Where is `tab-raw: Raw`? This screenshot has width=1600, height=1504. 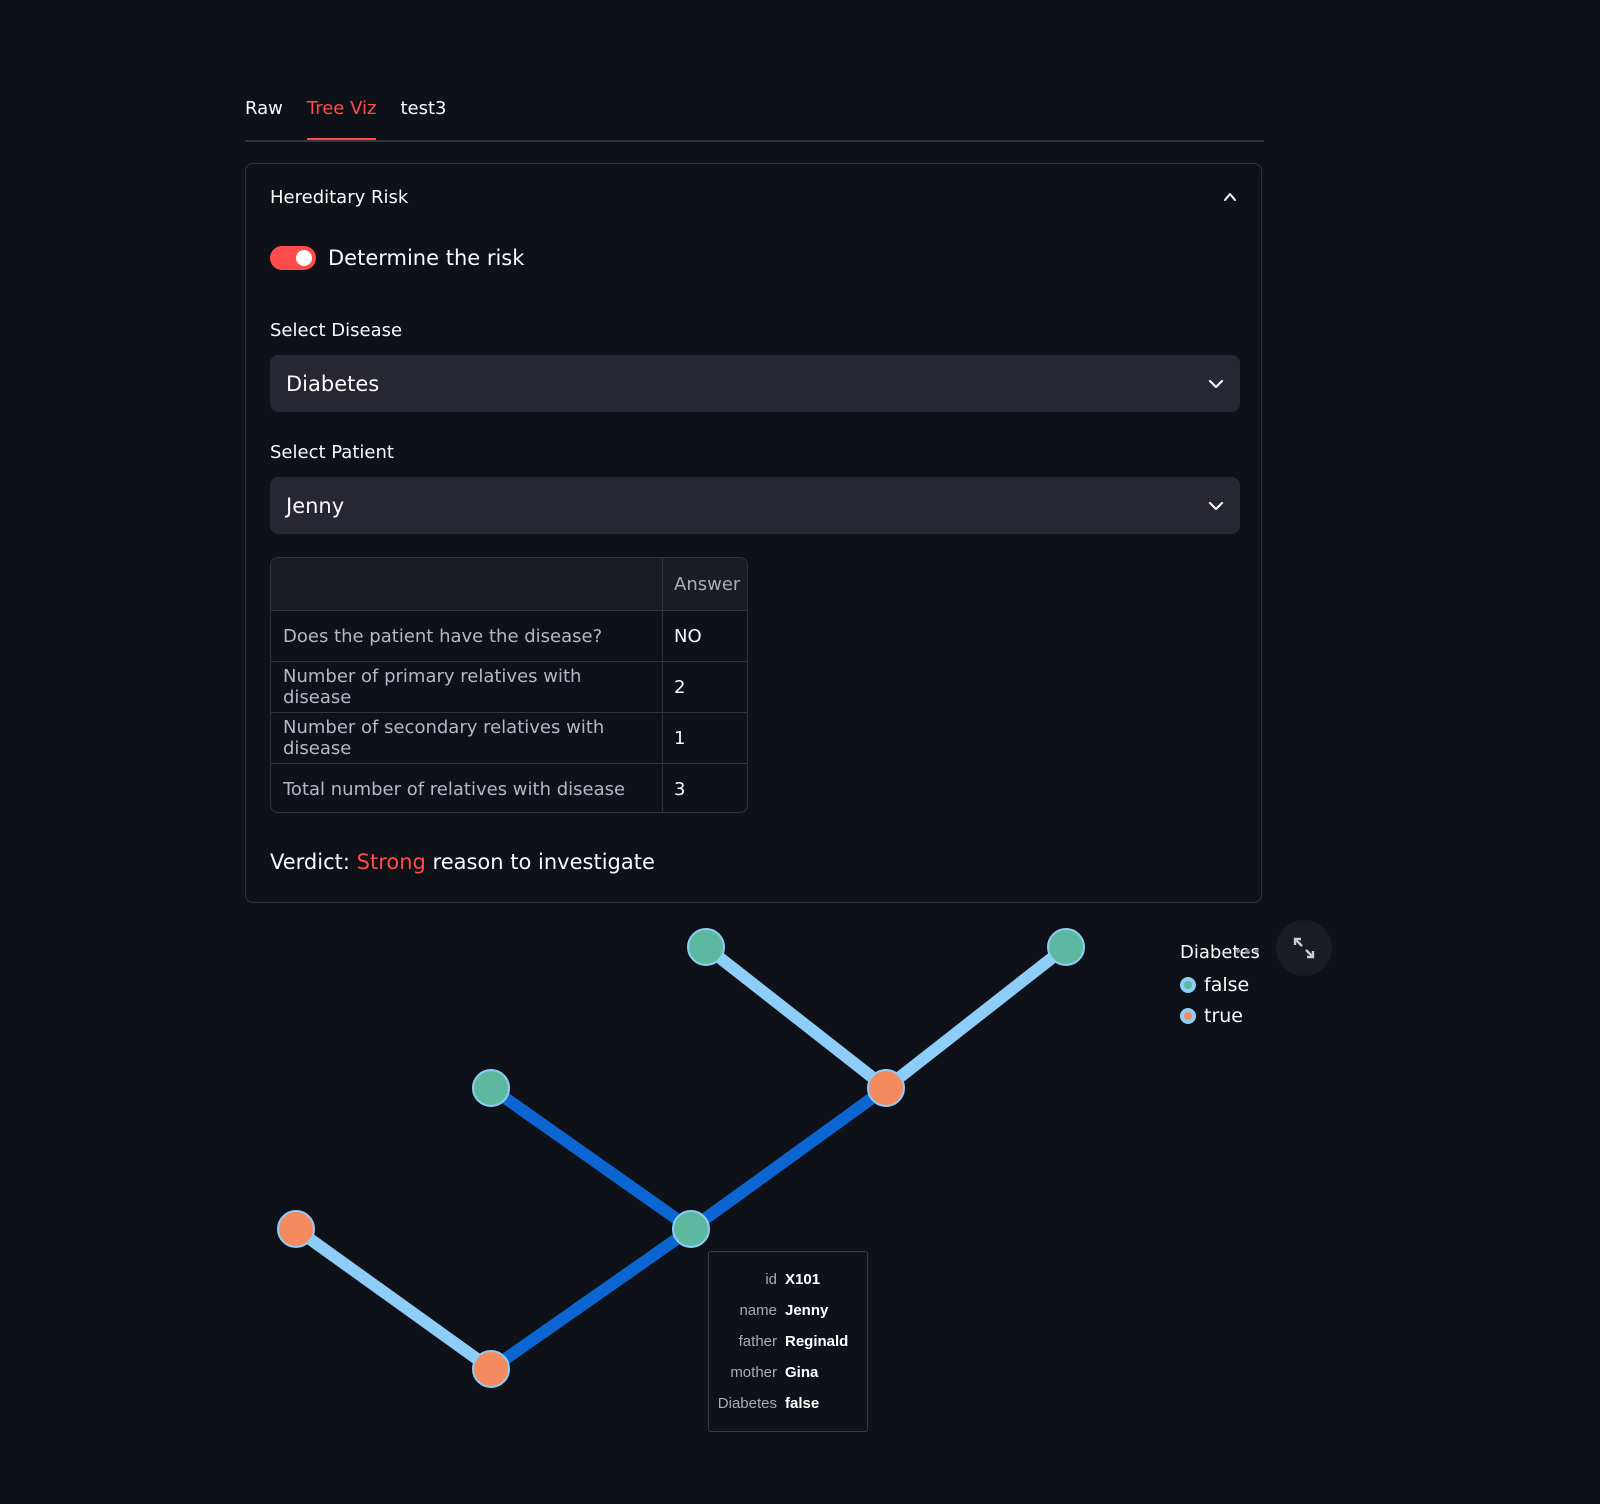 tab-raw: Raw is located at coordinates (264, 108).